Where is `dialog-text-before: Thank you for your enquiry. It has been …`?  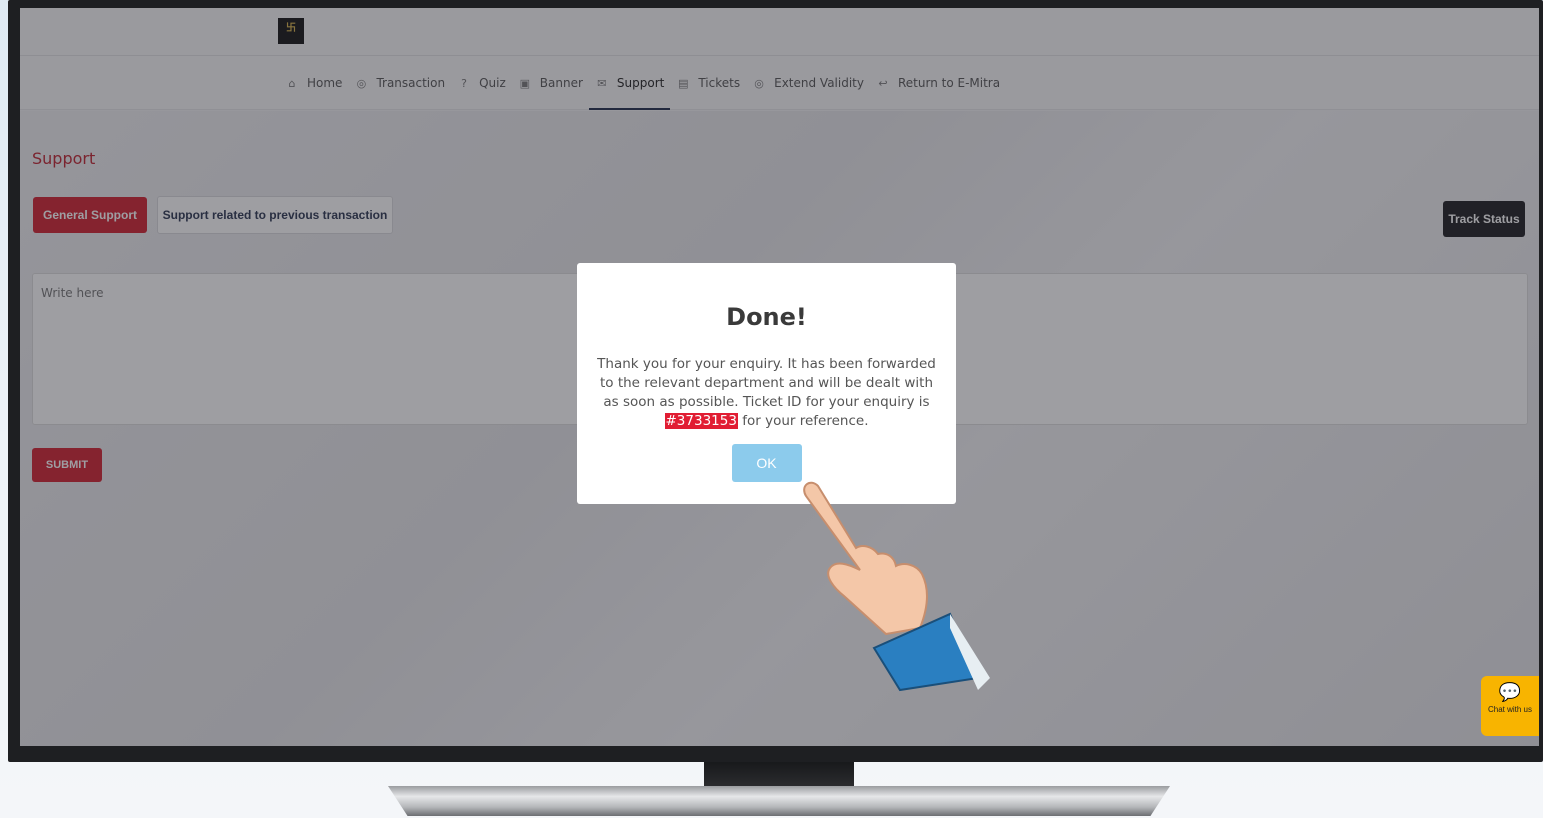
dialog-text-before: Thank you for your enquiry. It has been … is located at coordinates (766, 383).